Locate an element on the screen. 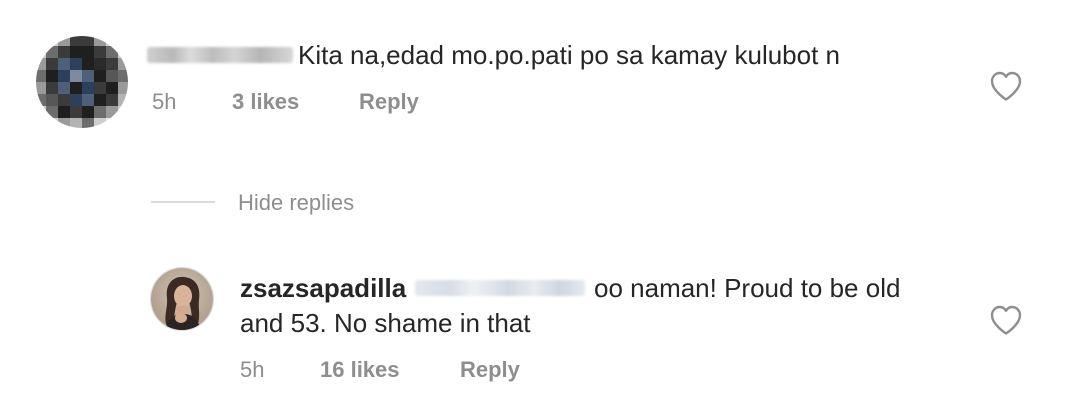 This screenshot has height=413, width=1080. blurred-mention is located at coordinates (500, 288).